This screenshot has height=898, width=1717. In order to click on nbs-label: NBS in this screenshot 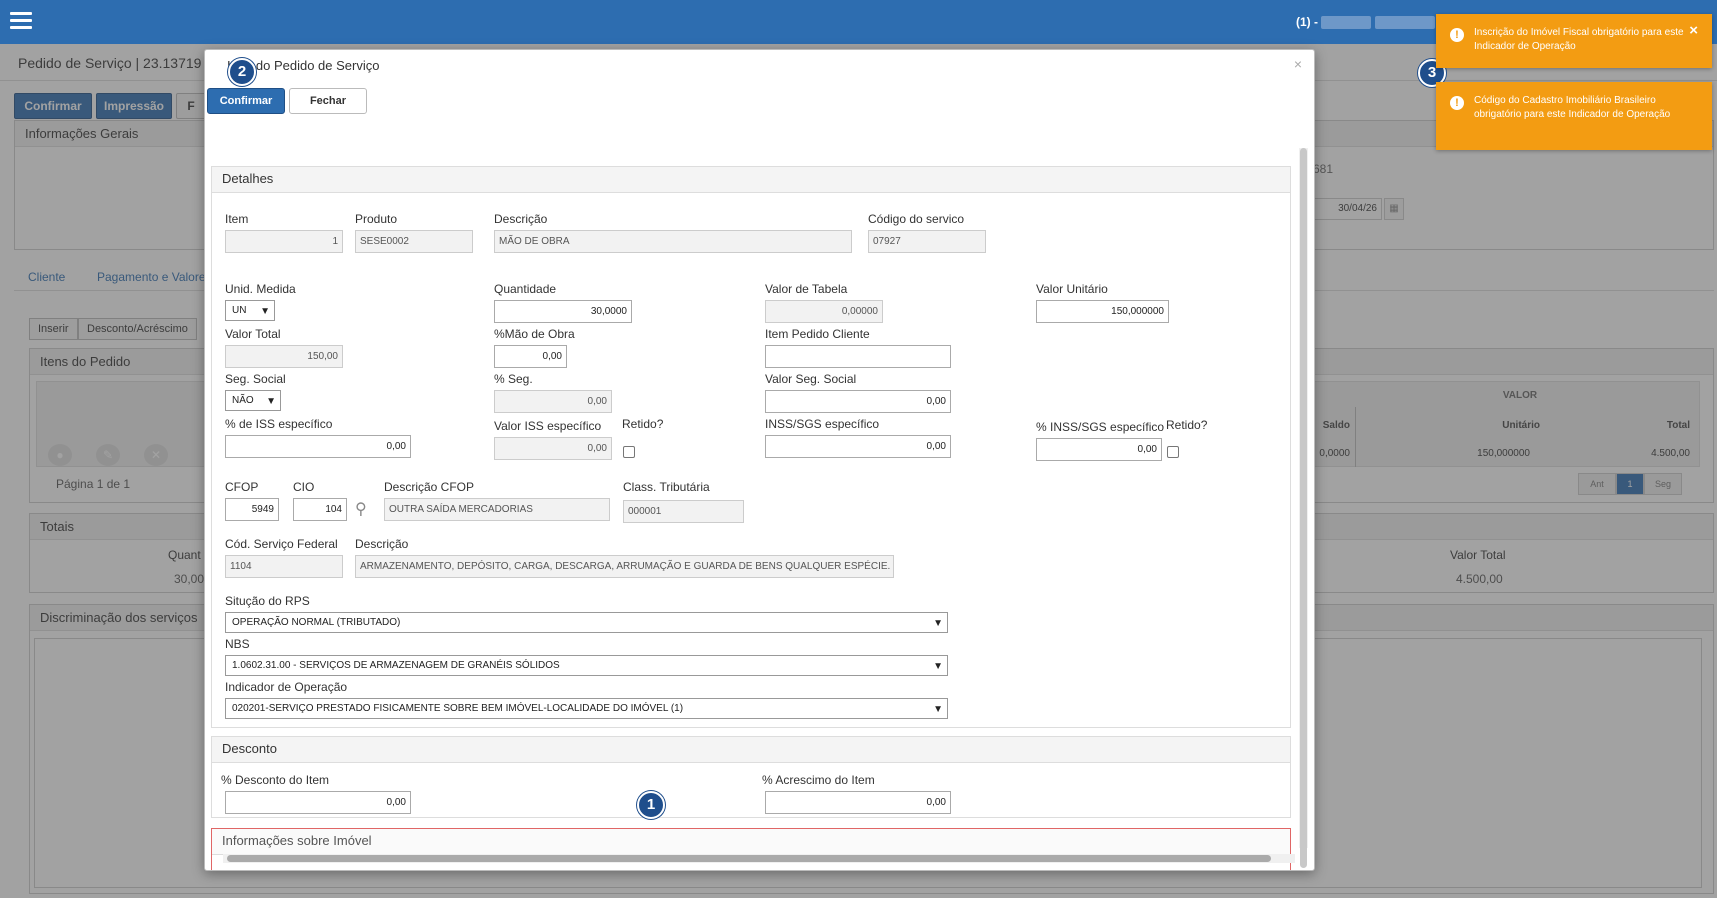, I will do `click(237, 644)`.